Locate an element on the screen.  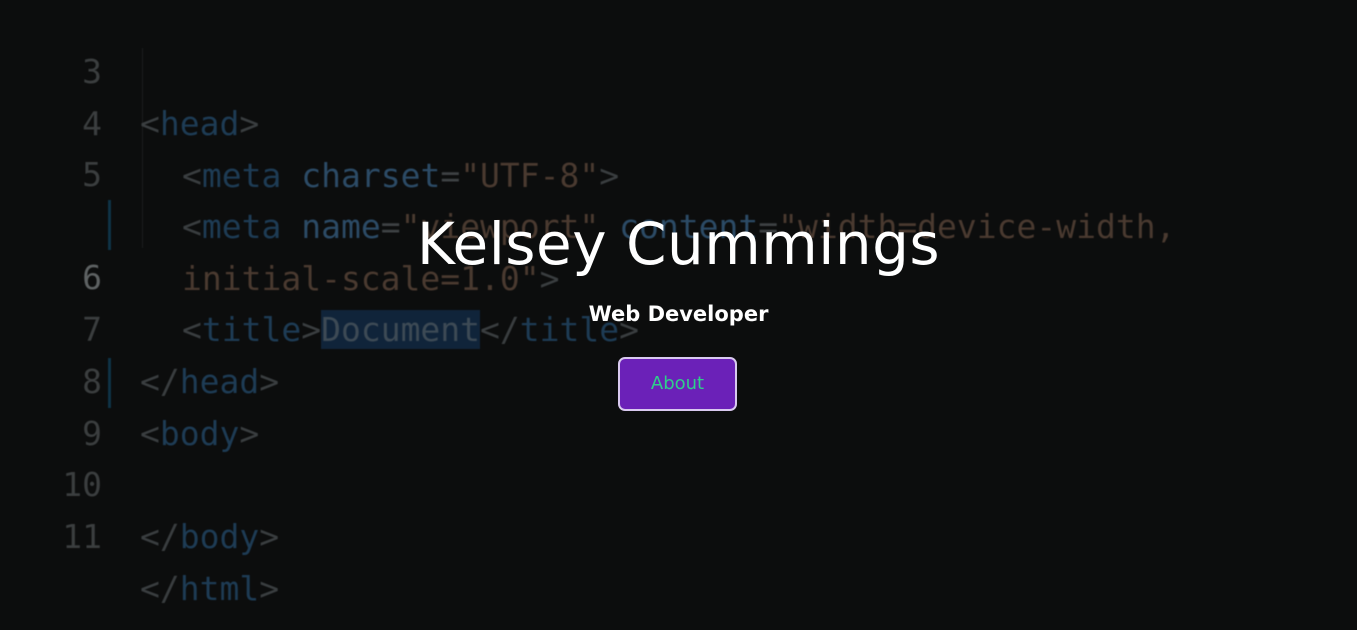
hero-subtitle: Web Developer is located at coordinates (678, 314).